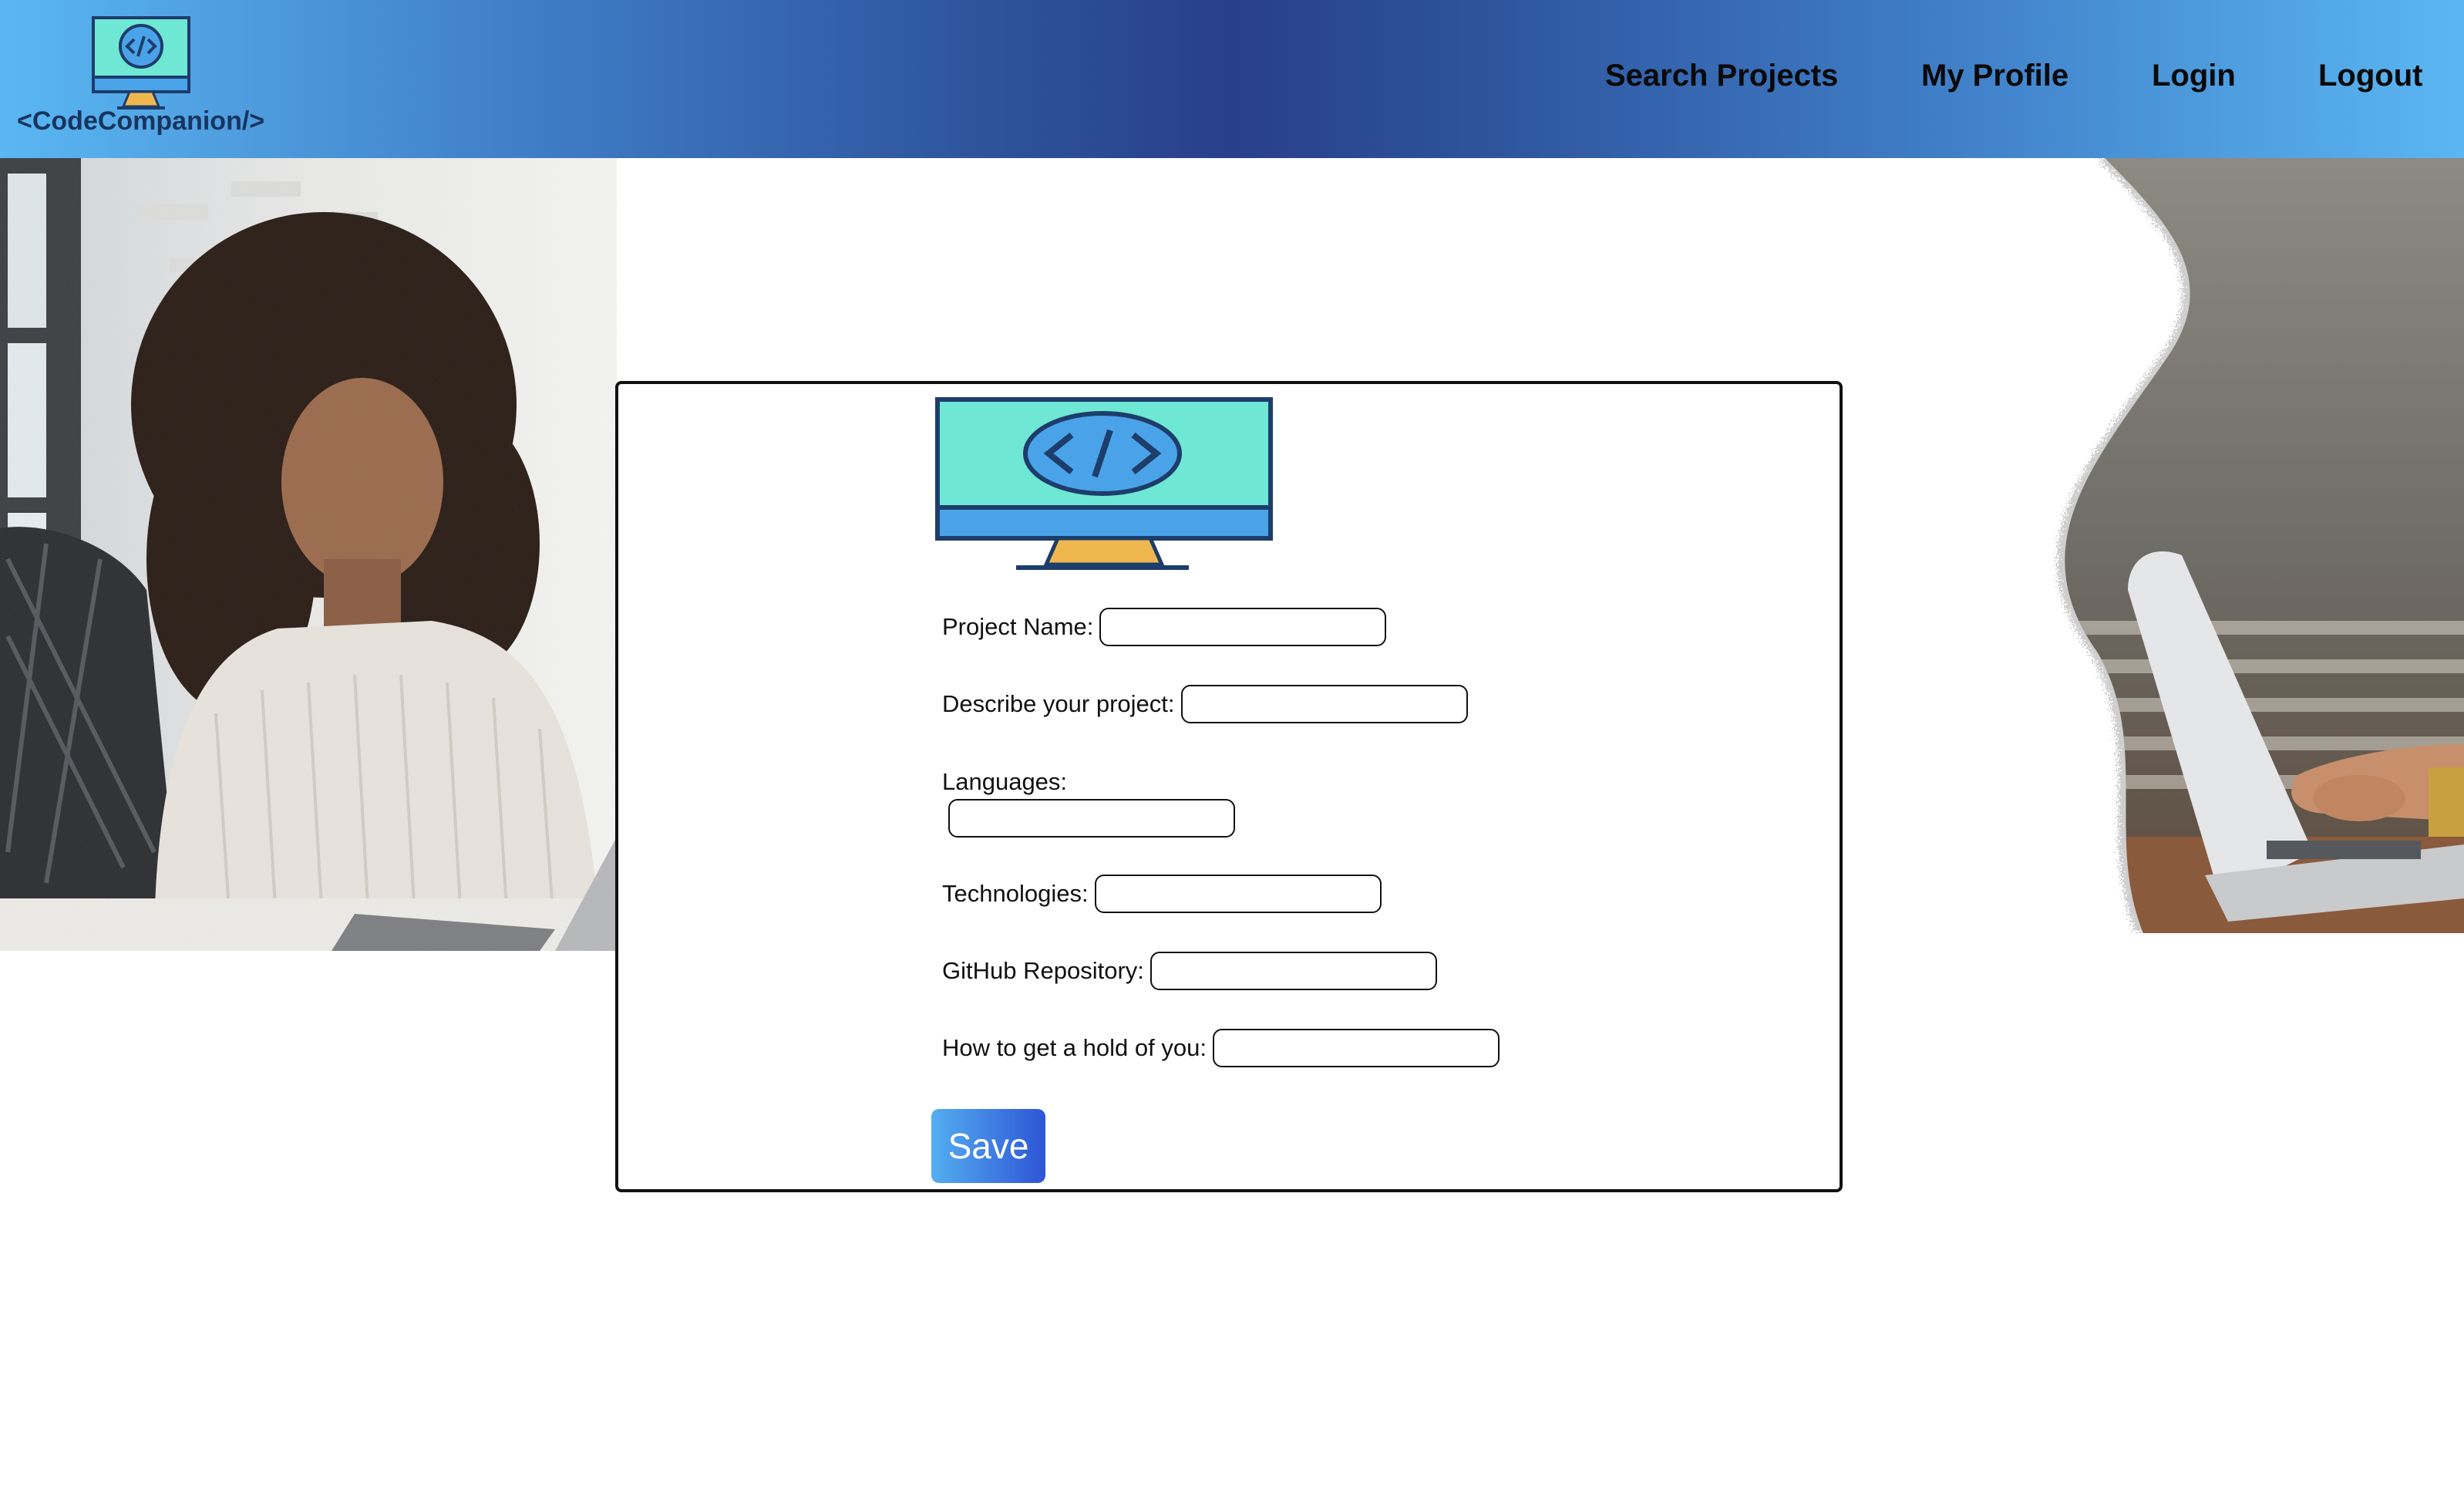 This screenshot has width=2464, height=1510. What do you see at coordinates (1356, 1048) in the screenshot?
I see `contact-input` at bounding box center [1356, 1048].